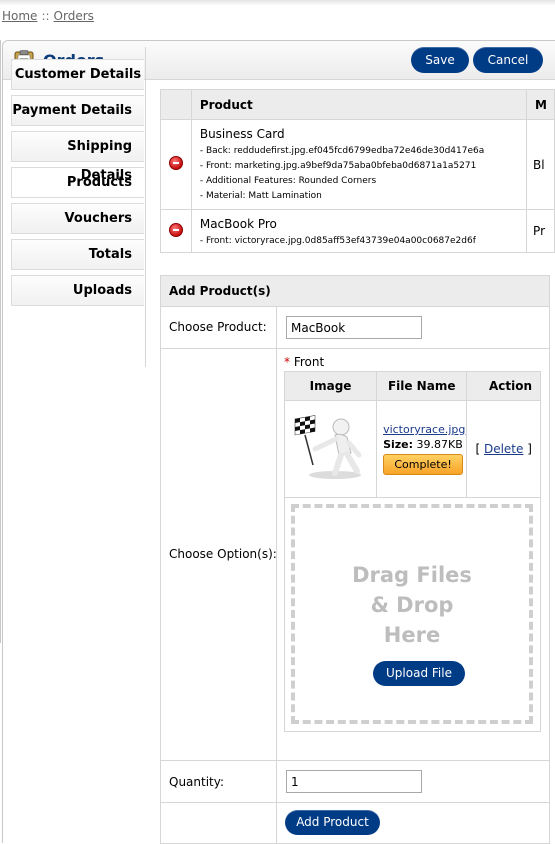 The height and width of the screenshot is (844, 555). I want to click on dropzone-text-line: & Drop, so click(412, 605).